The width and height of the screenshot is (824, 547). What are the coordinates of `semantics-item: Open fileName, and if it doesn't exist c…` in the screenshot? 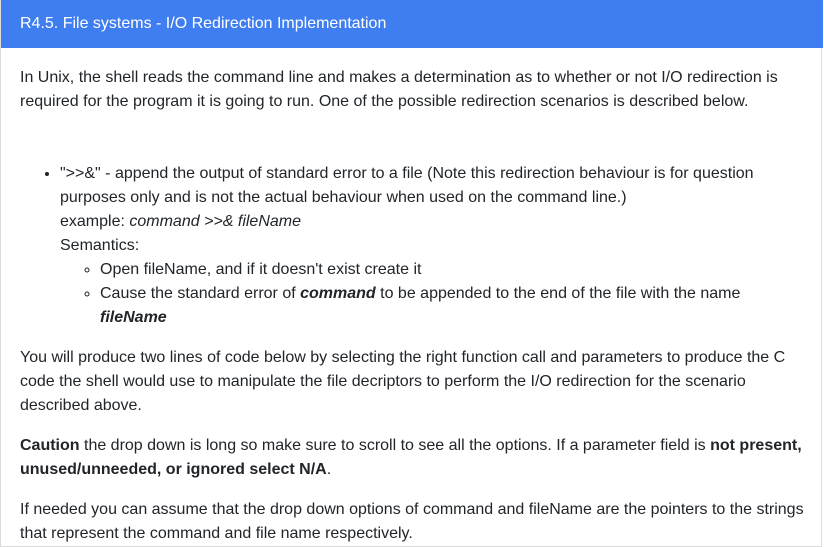 It's located at (455, 270).